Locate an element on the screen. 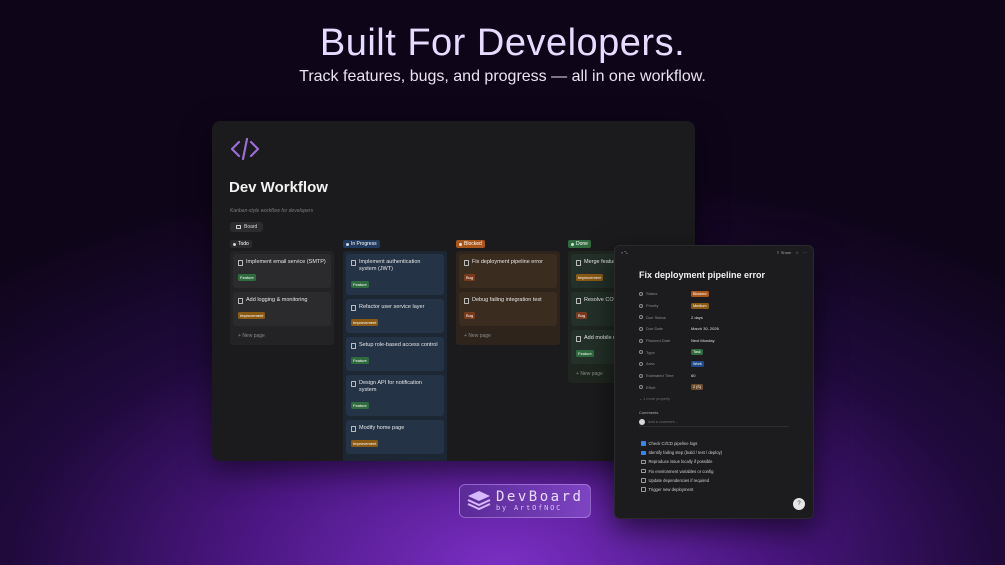 The height and width of the screenshot is (565, 1005). card-type-tag: Bug is located at coordinates (582, 315).